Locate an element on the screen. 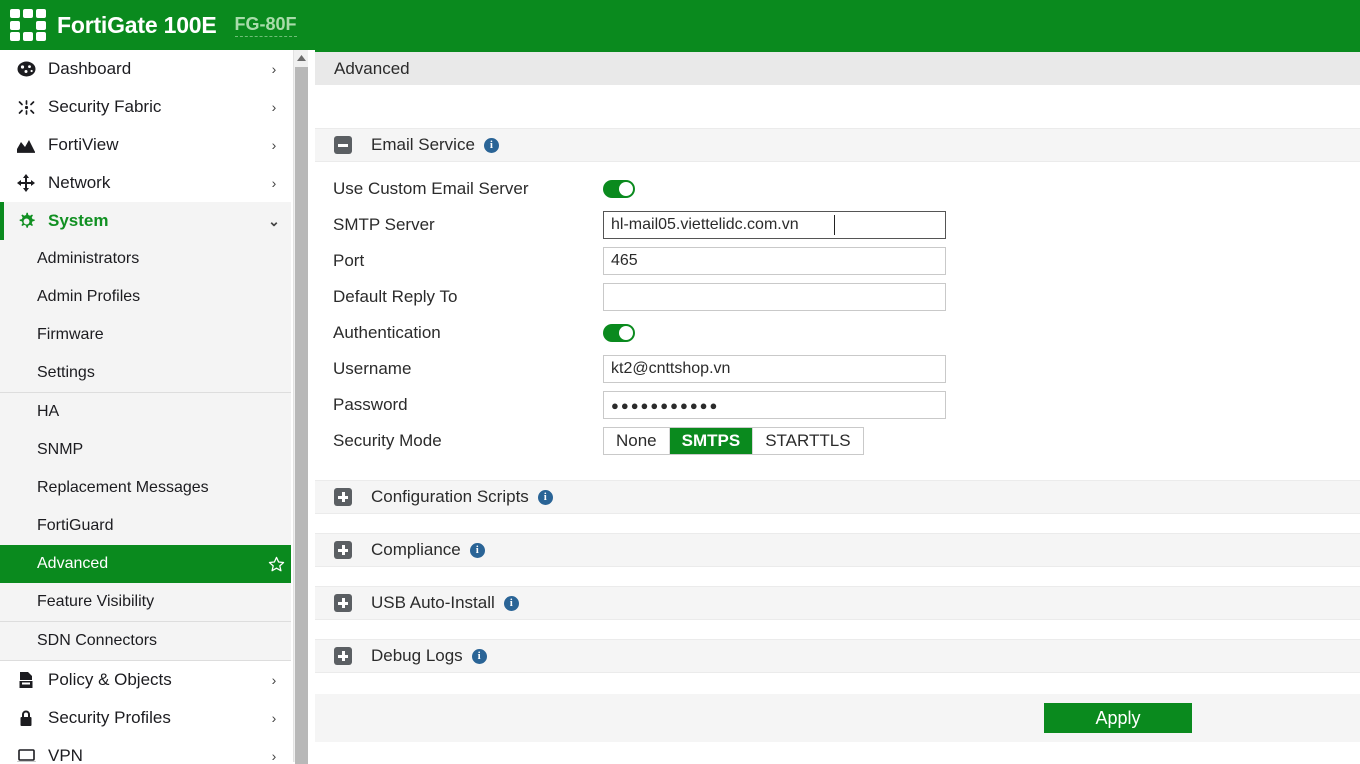 This screenshot has height=764, width=1360. sidebar-item-label: Policy & Objects is located at coordinates (110, 679).